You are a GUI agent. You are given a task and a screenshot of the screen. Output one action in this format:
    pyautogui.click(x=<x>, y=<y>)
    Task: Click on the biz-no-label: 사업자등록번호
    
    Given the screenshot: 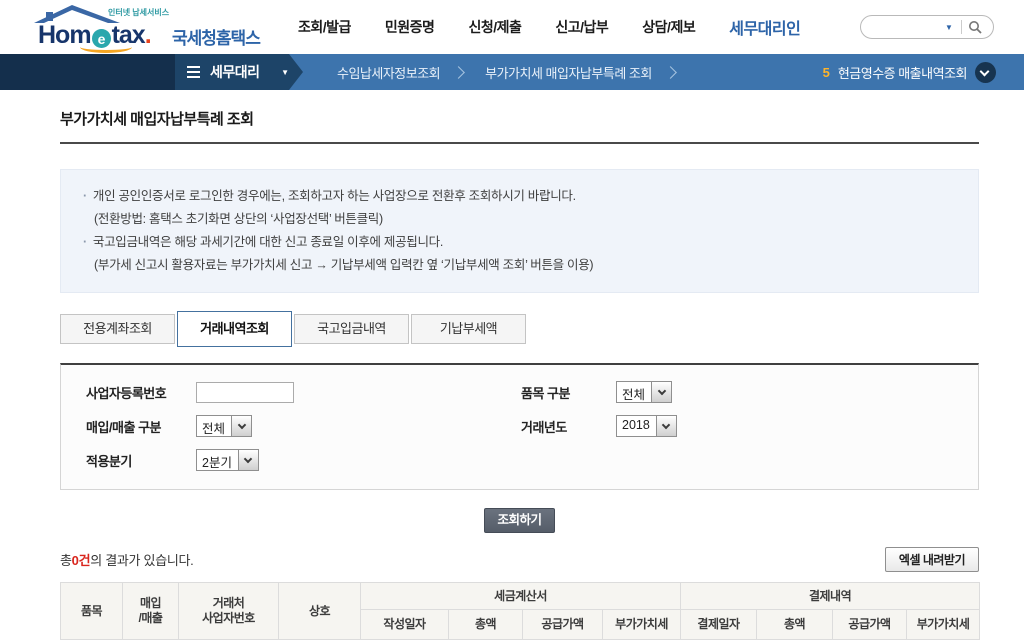 What is the action you would take?
    pyautogui.click(x=126, y=393)
    